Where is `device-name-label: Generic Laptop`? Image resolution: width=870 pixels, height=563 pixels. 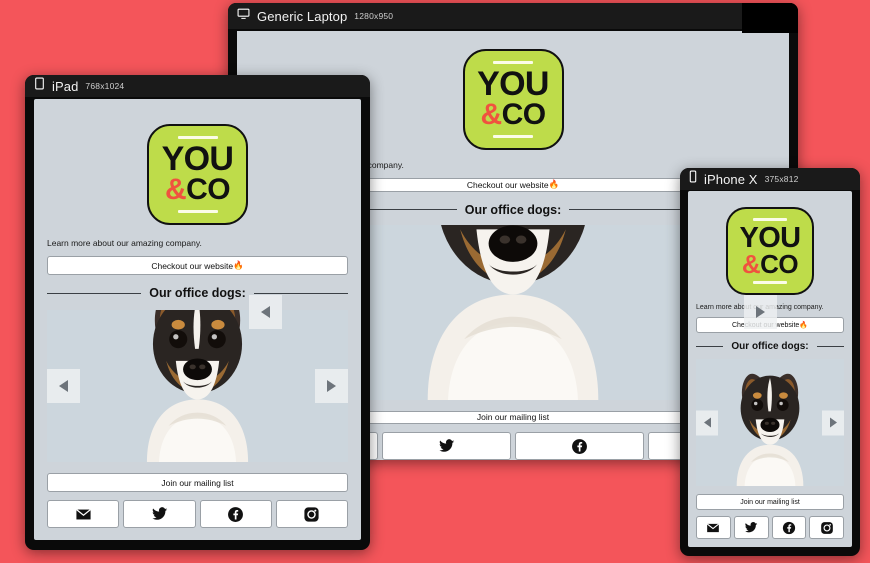
device-name-label: Generic Laptop is located at coordinates (302, 16).